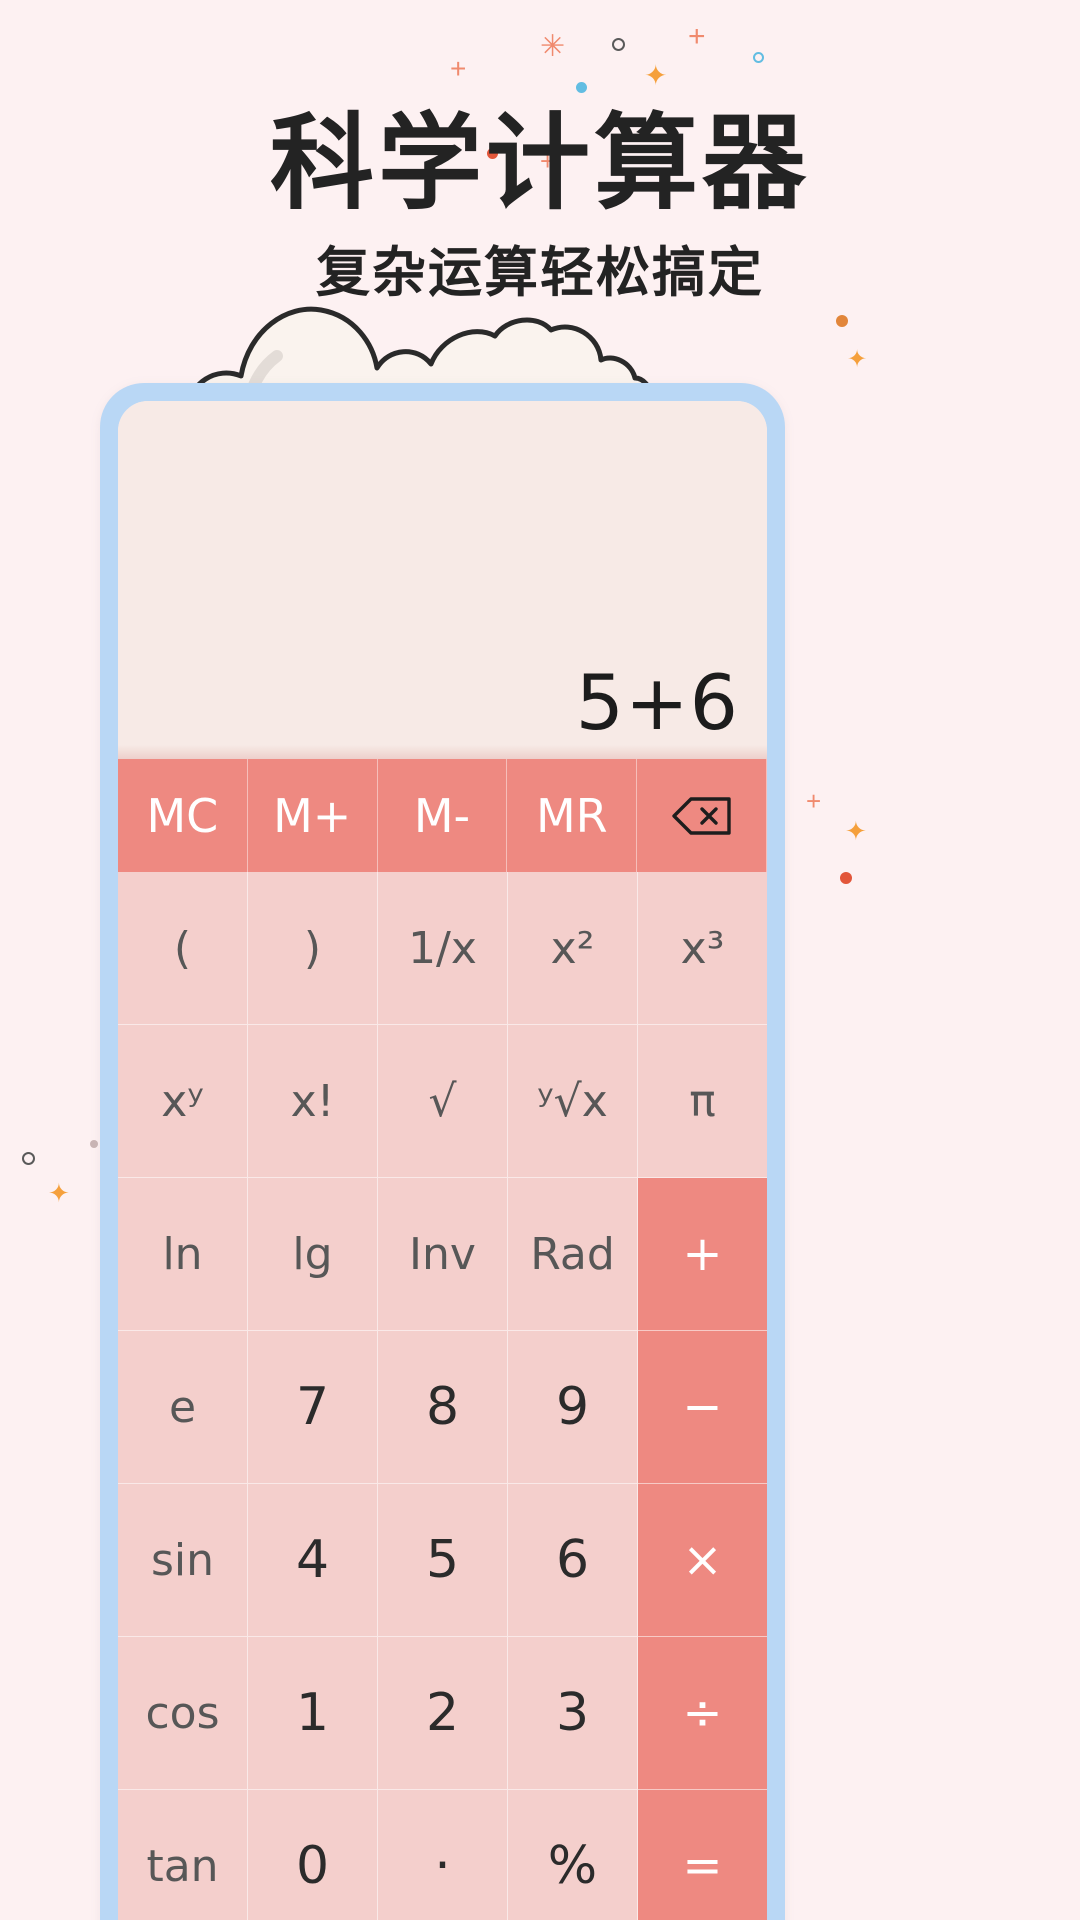 The image size is (1080, 1920). I want to click on key-digit-2: 2, so click(443, 1713).